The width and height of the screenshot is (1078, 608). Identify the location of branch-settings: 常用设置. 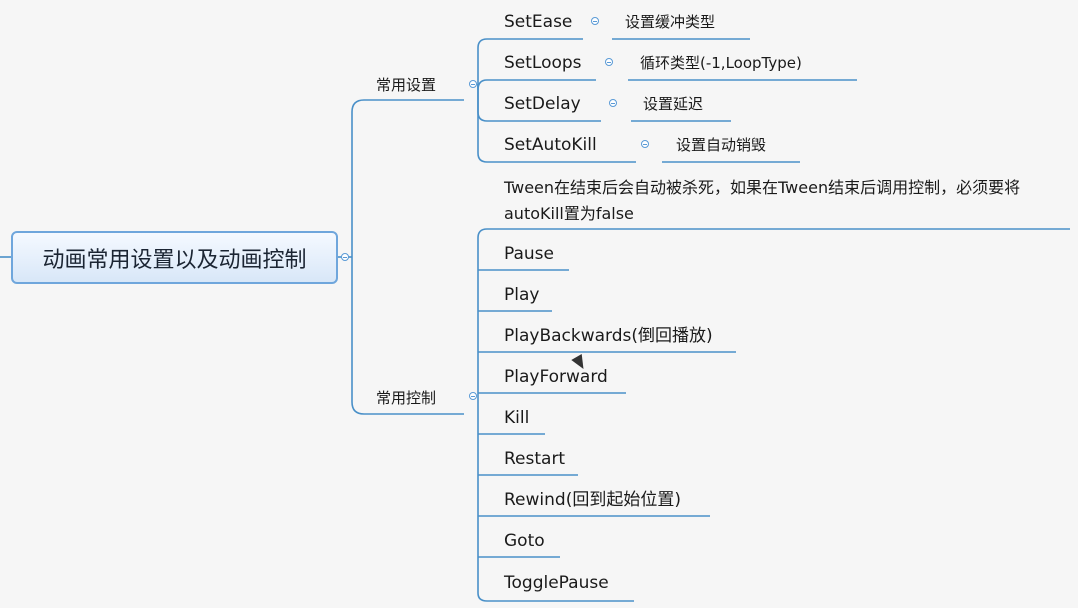
(406, 85).